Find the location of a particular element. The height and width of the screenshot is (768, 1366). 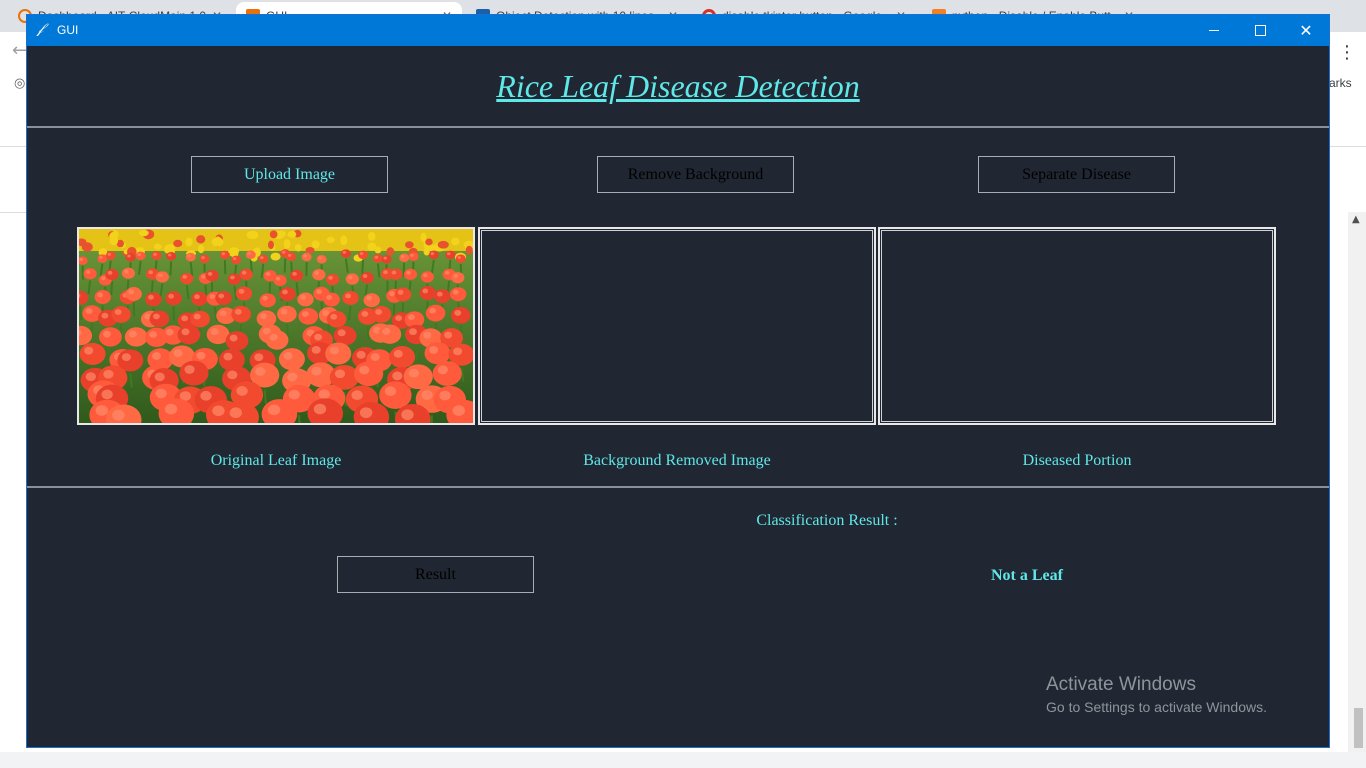

maximize-icon is located at coordinates (1260, 30).